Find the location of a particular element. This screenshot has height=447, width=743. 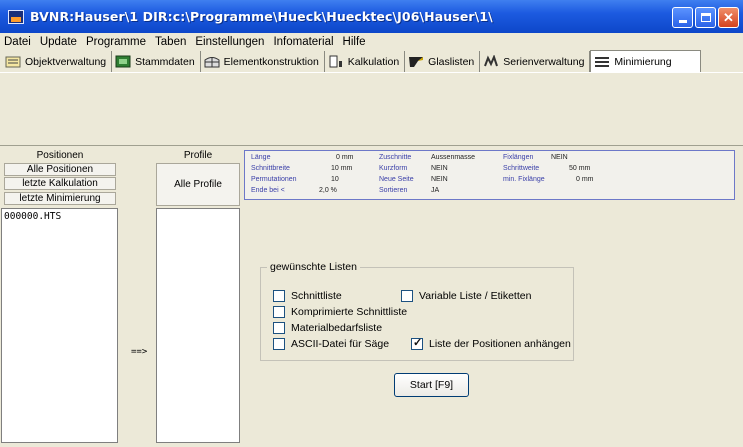

minimize-button is located at coordinates (682, 17).